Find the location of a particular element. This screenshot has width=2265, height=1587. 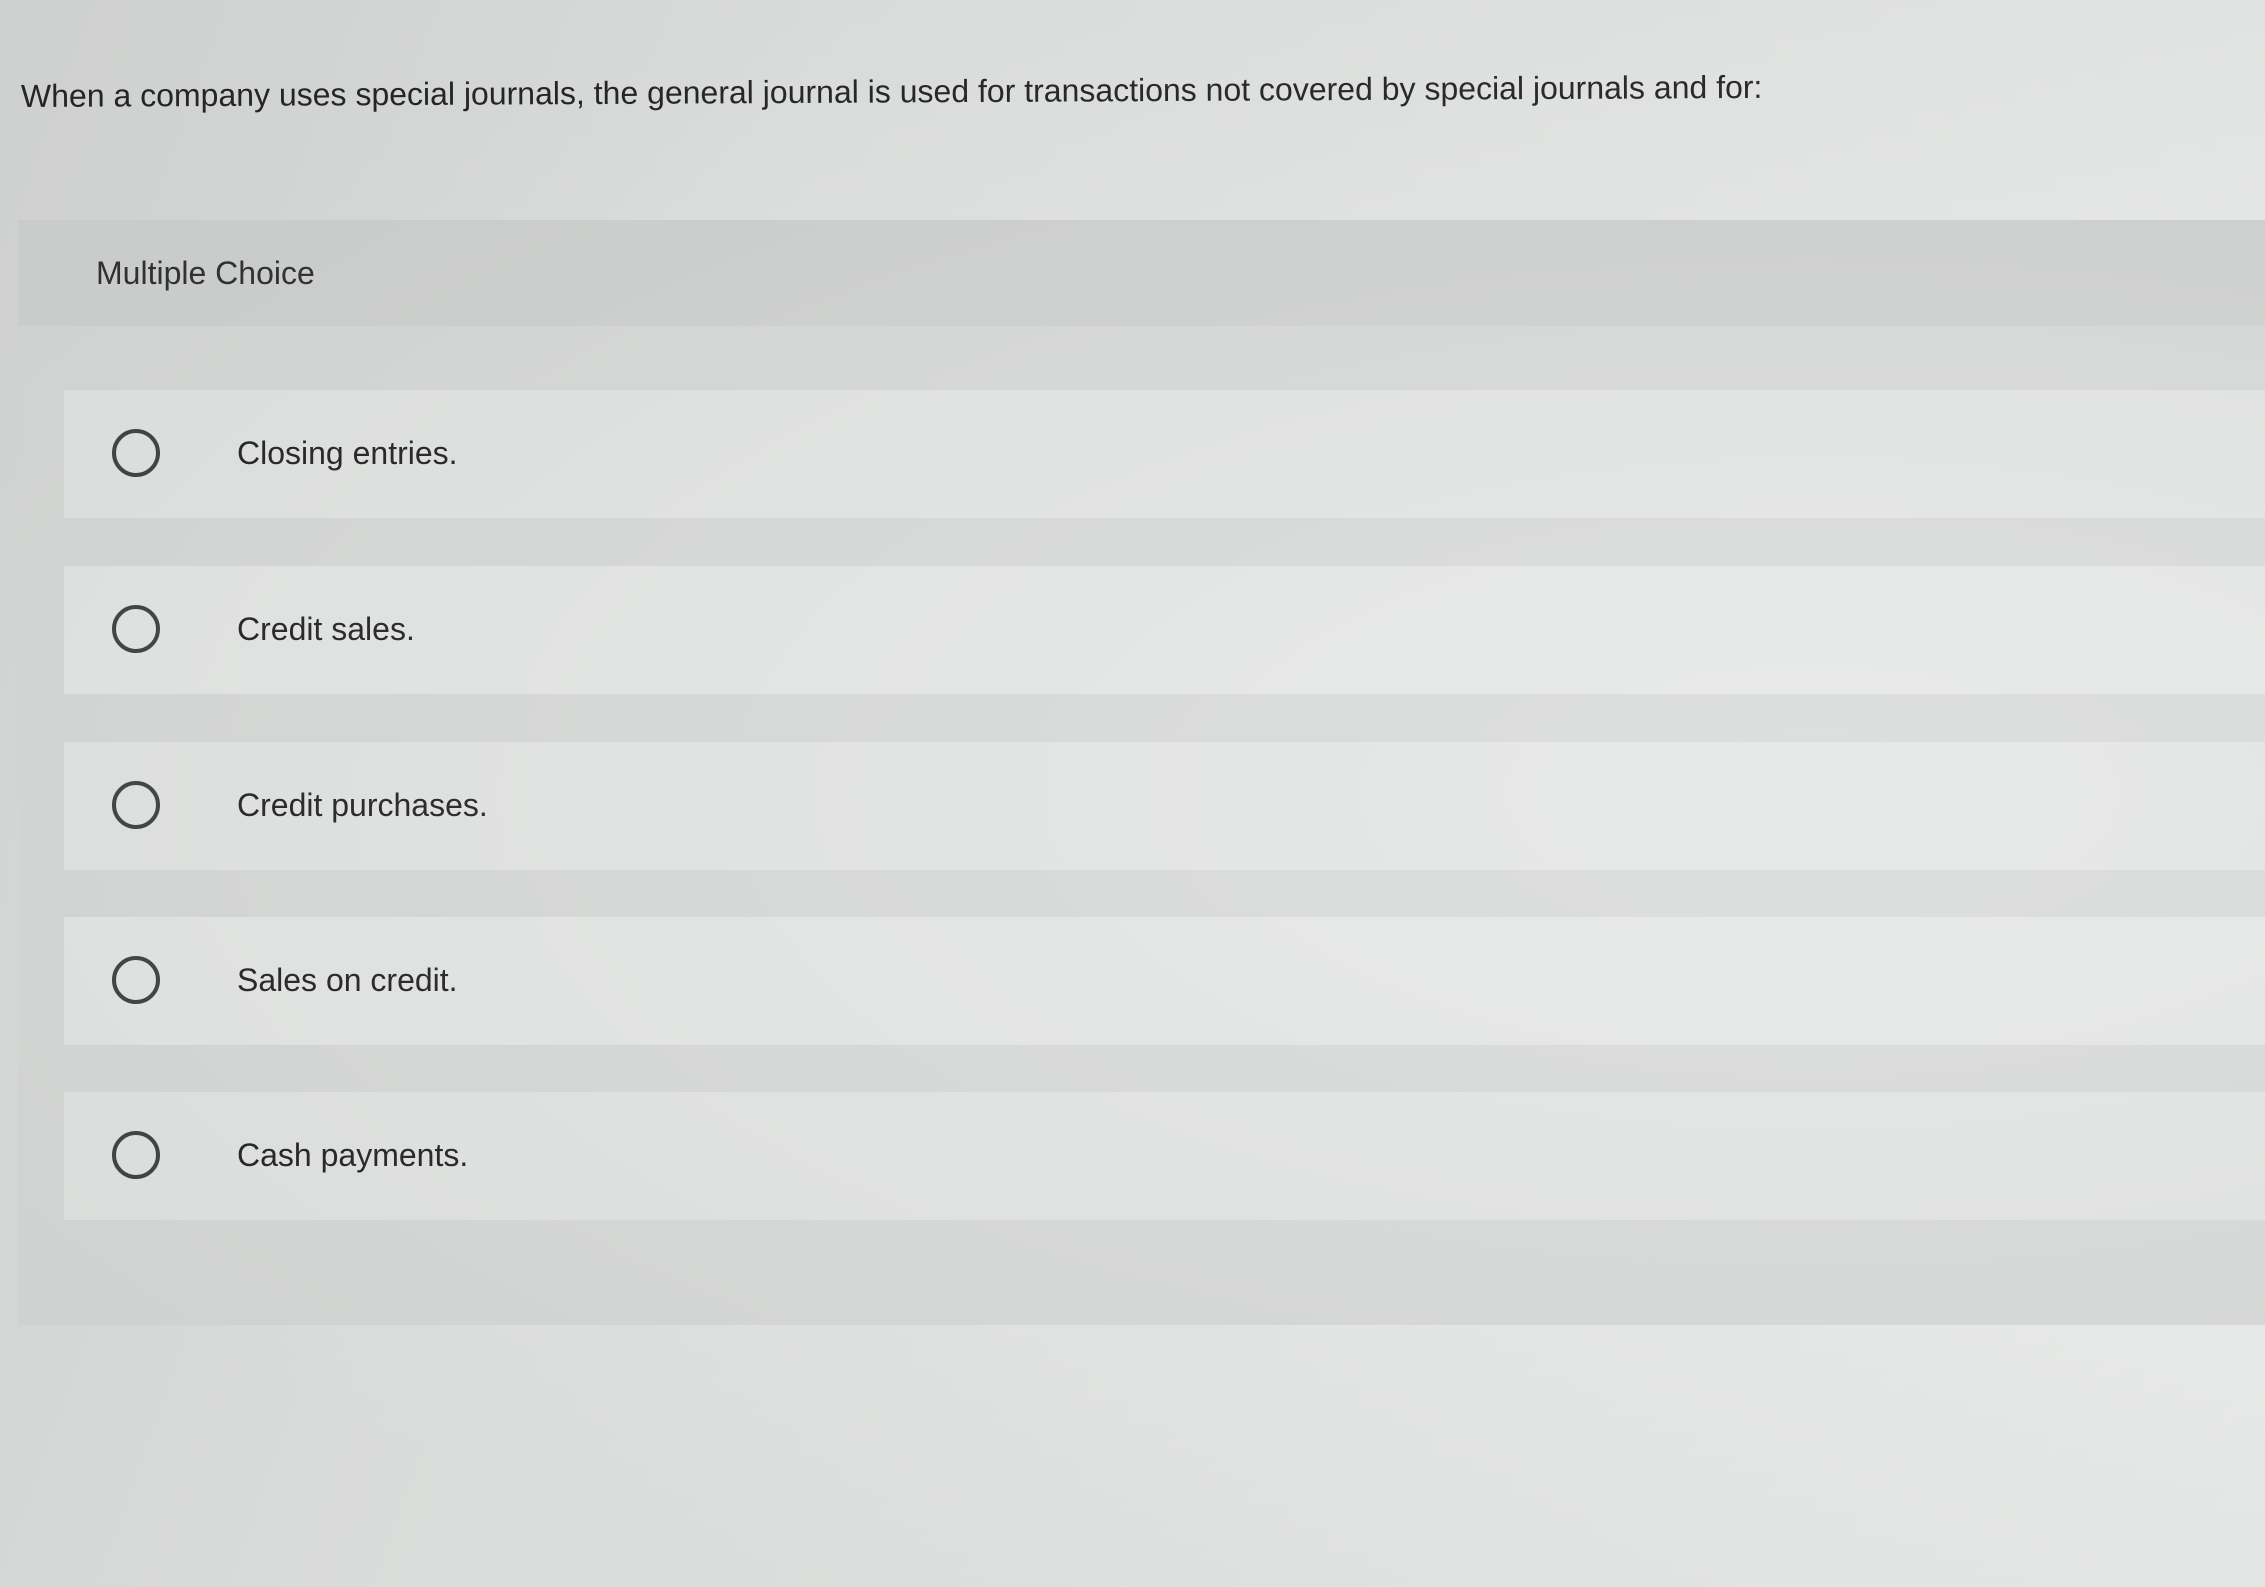

choice-option-sales-on-credit: Sales on credit. is located at coordinates (1164, 981).